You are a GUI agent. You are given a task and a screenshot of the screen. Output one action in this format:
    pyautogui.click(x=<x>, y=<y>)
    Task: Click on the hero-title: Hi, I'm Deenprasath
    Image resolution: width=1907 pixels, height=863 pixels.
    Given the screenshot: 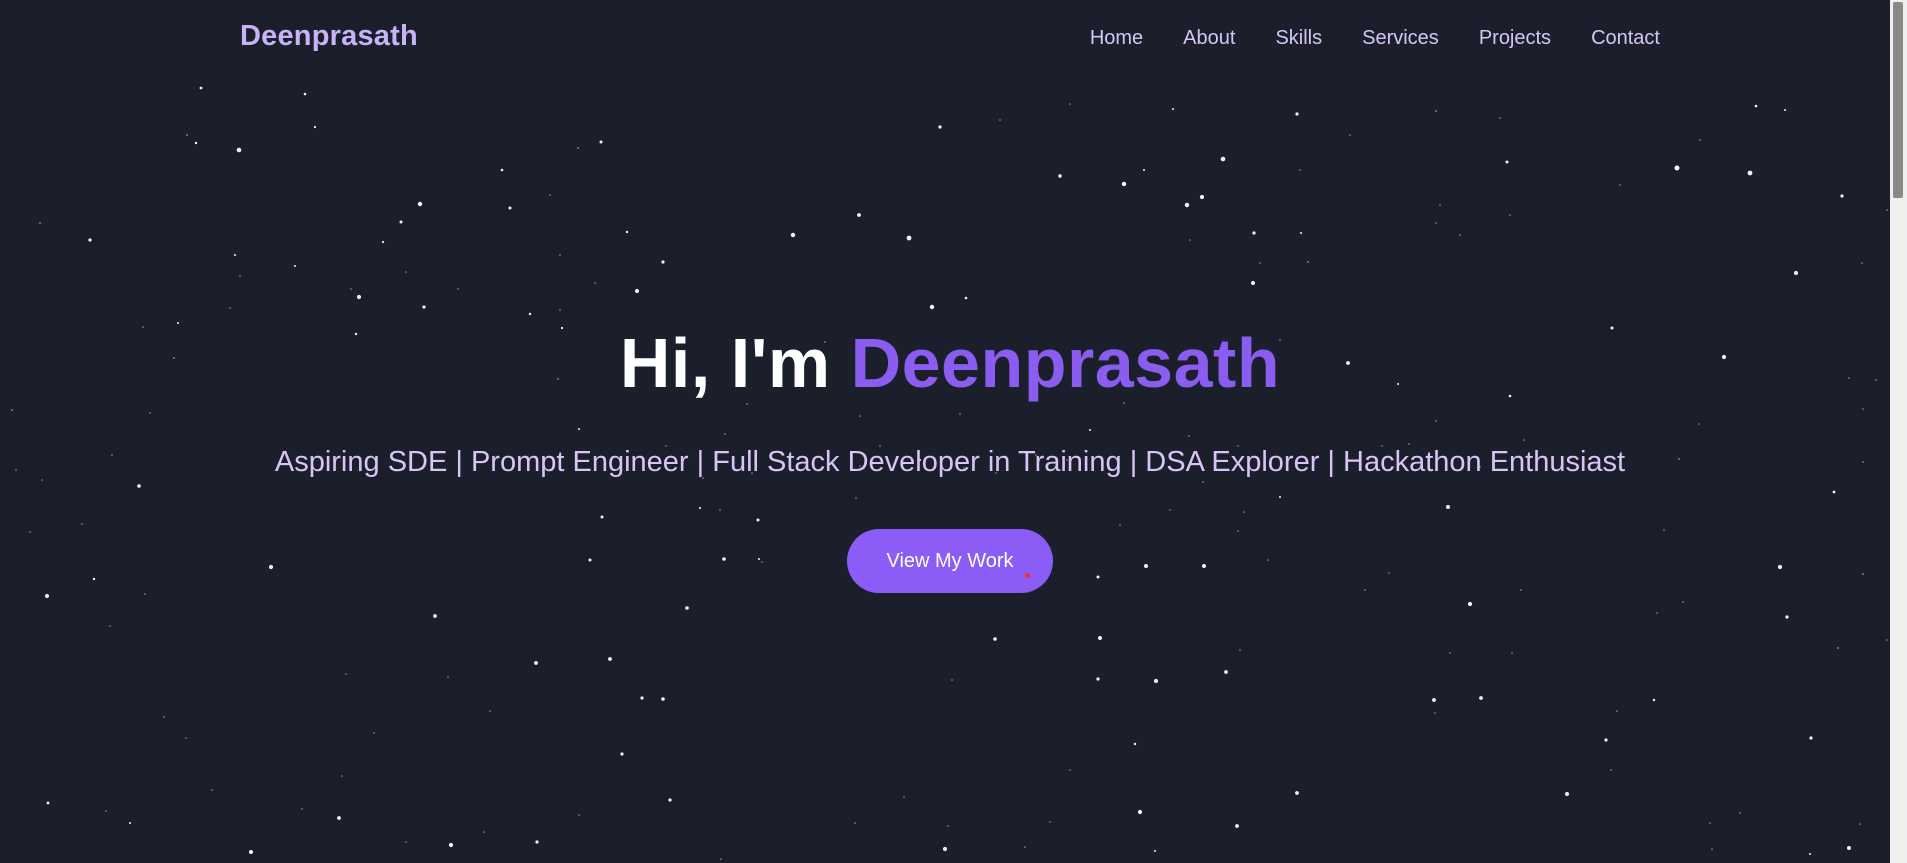 What is the action you would take?
    pyautogui.click(x=950, y=363)
    